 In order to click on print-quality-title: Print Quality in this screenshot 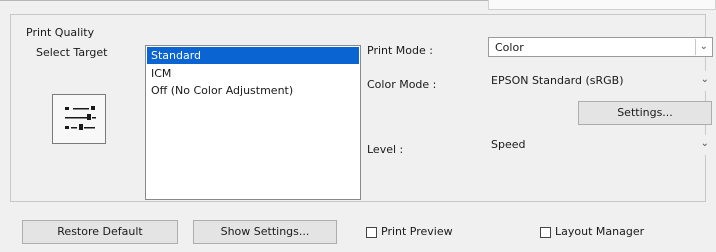, I will do `click(60, 32)`.